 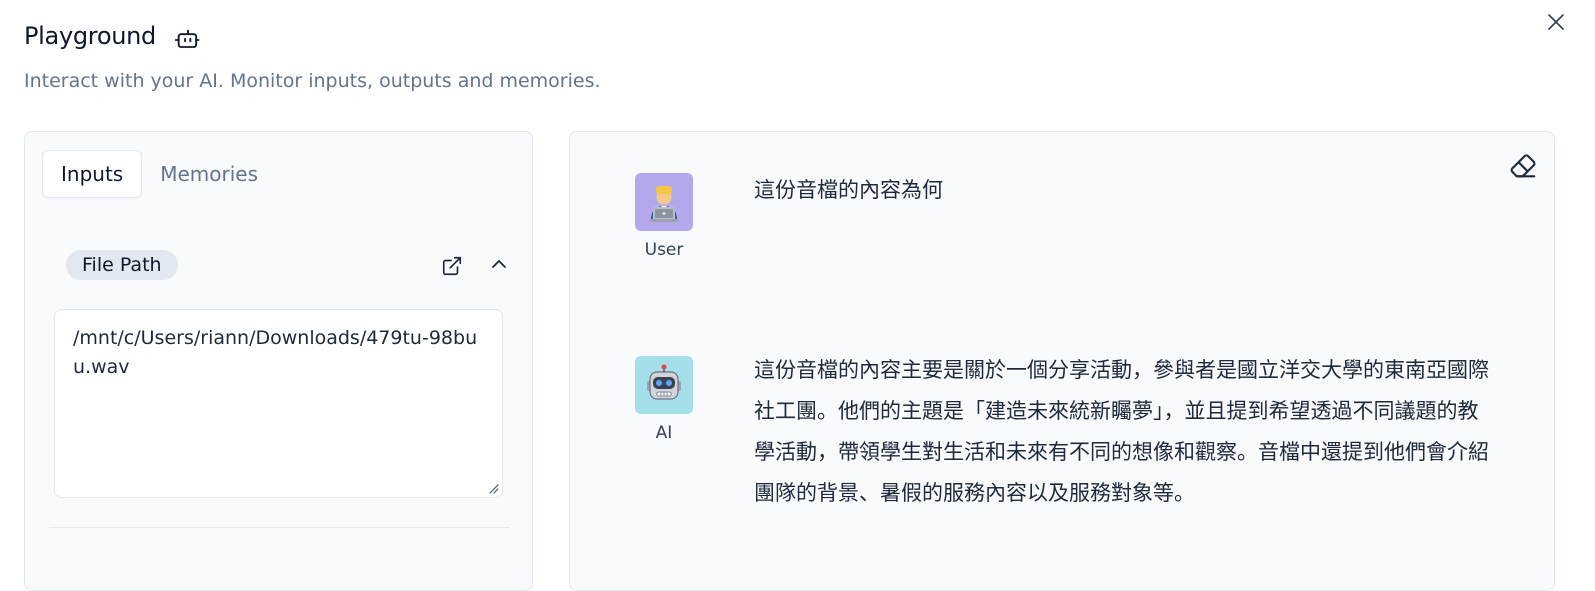 What do you see at coordinates (499, 264) in the screenshot?
I see `chevron-up-icon` at bounding box center [499, 264].